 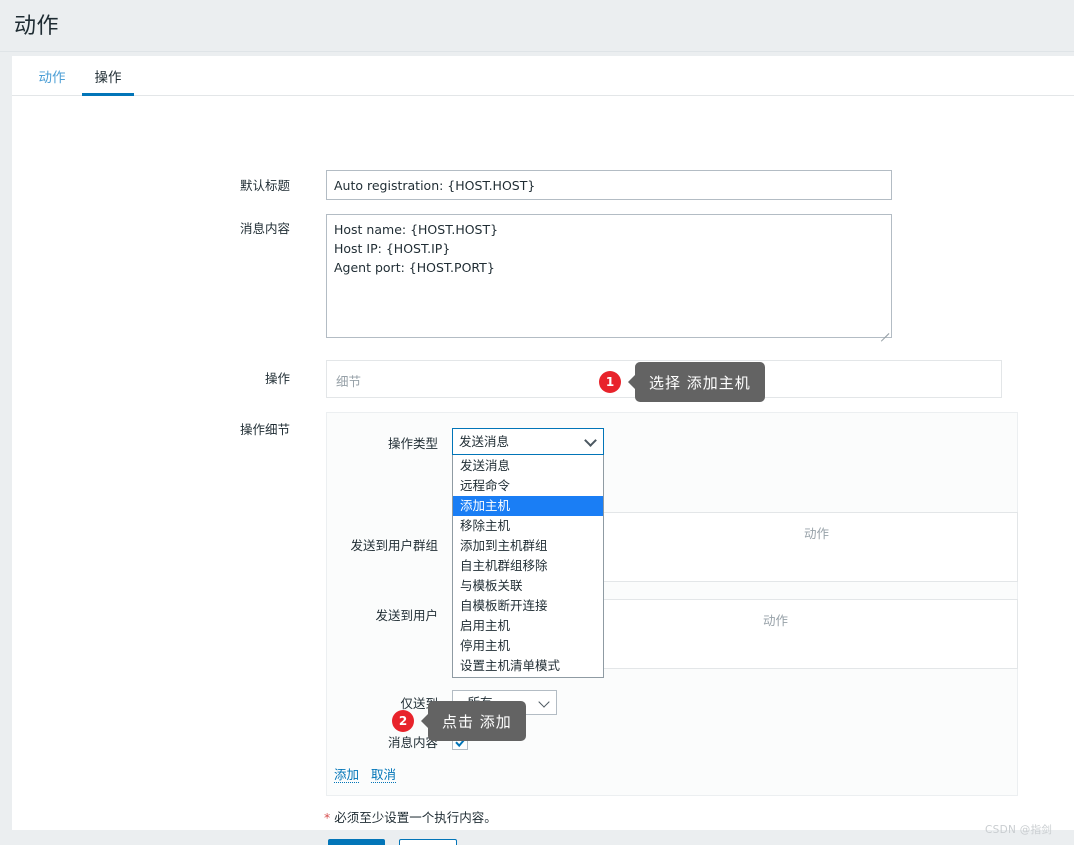 I want to click on dropdown-option: 停用主机, so click(x=528, y=646).